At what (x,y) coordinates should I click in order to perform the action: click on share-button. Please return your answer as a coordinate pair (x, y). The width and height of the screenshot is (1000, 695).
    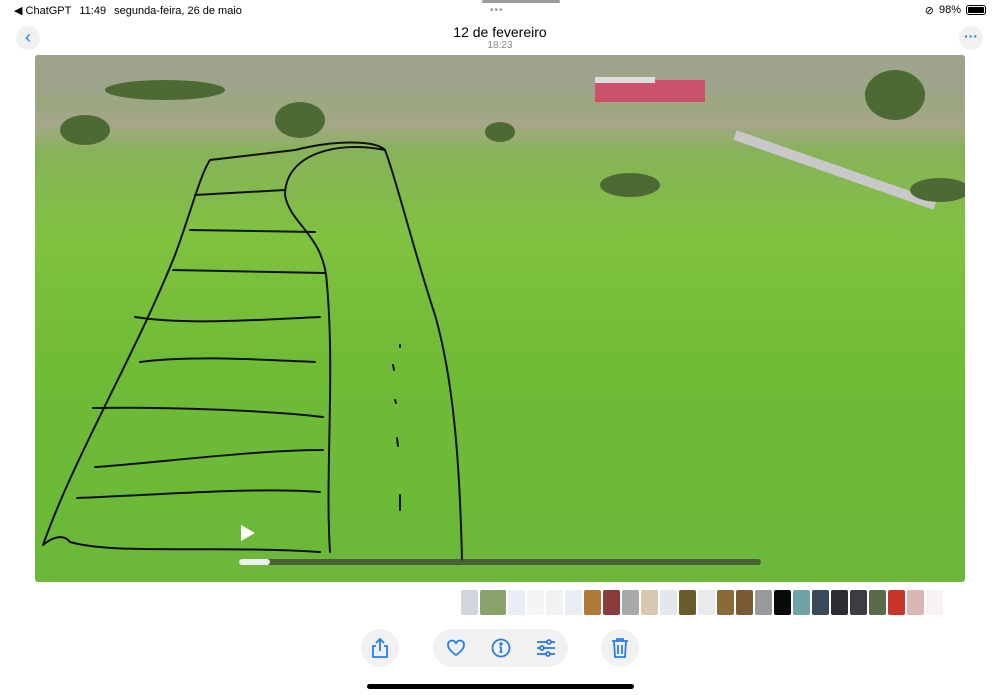
    Looking at the image, I should click on (380, 648).